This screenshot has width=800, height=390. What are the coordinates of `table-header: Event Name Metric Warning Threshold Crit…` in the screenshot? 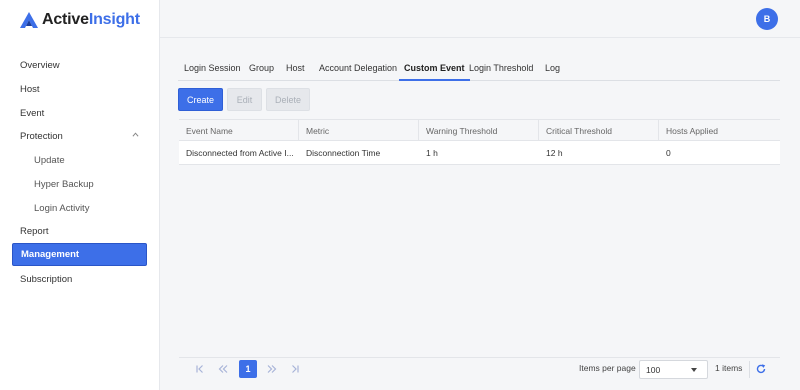 It's located at (479, 130).